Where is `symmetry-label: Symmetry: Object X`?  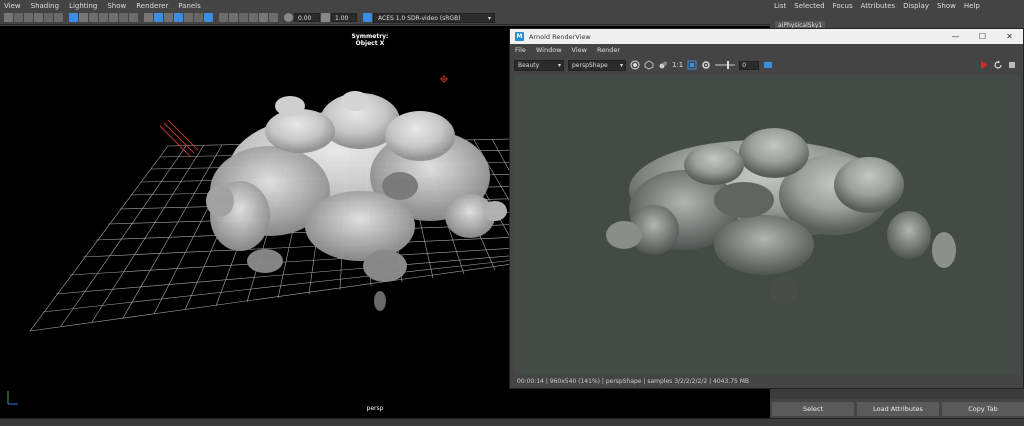 symmetry-label: Symmetry: Object X is located at coordinates (370, 40).